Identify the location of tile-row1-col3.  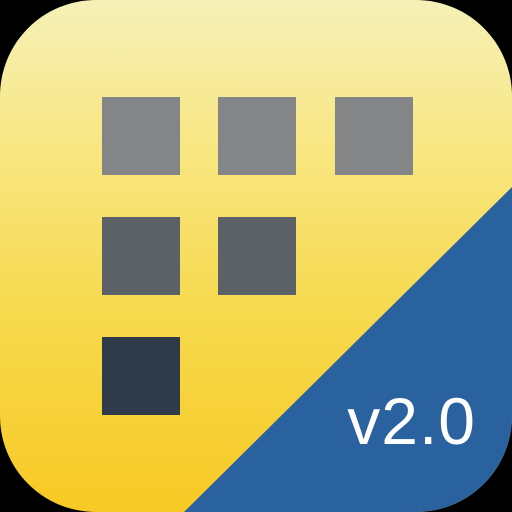
(374, 136).